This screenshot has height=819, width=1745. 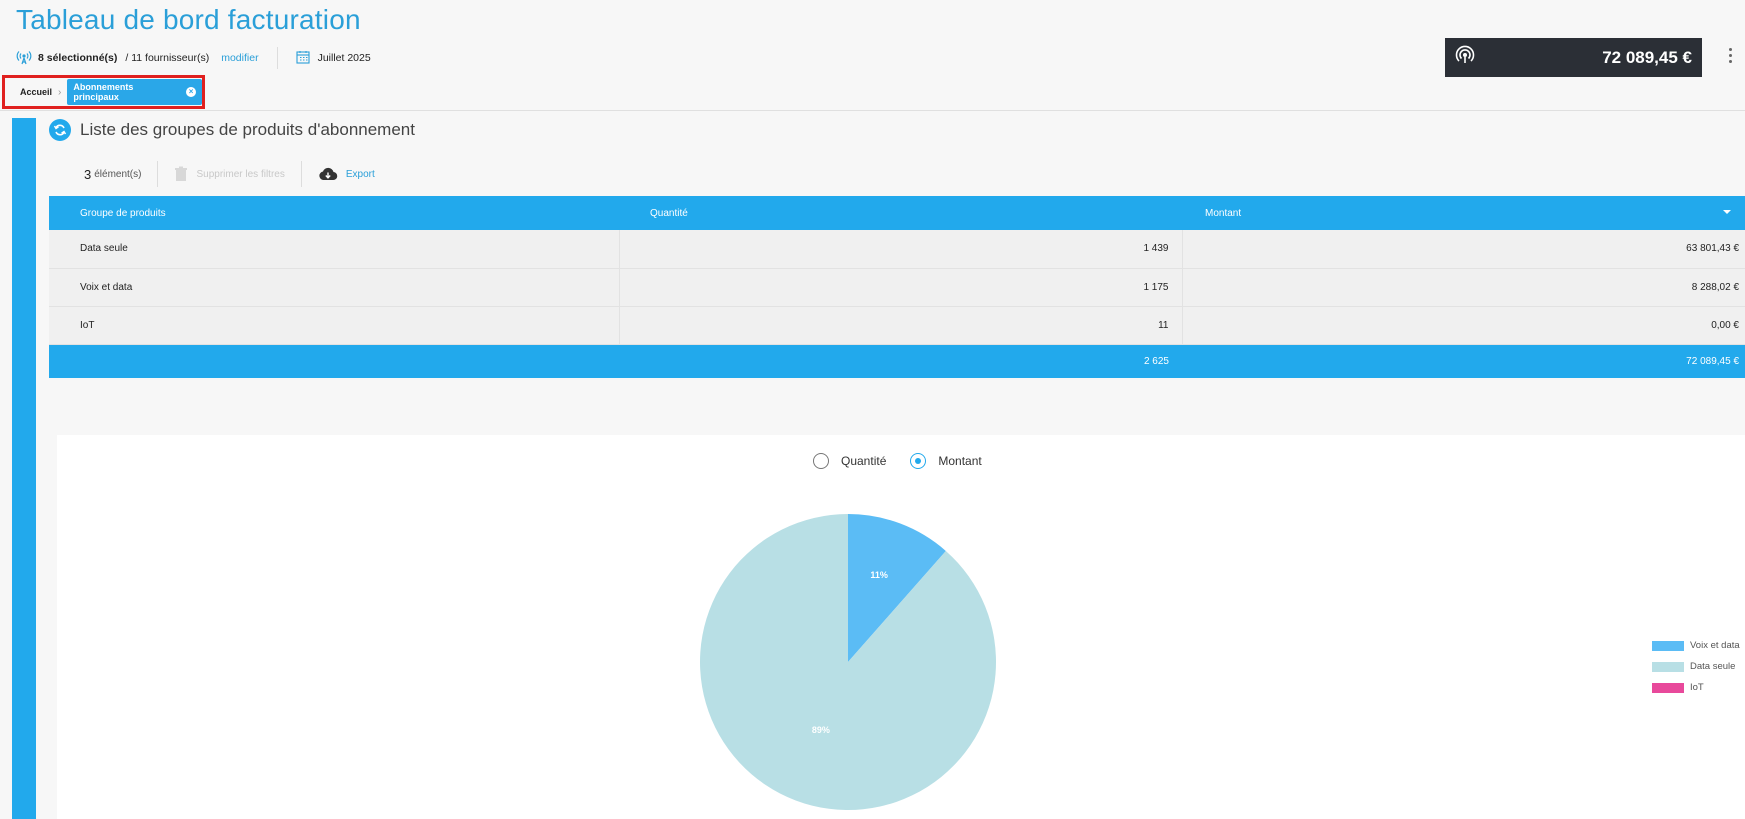 I want to click on cell-quantity: 1 175, so click(x=901, y=287).